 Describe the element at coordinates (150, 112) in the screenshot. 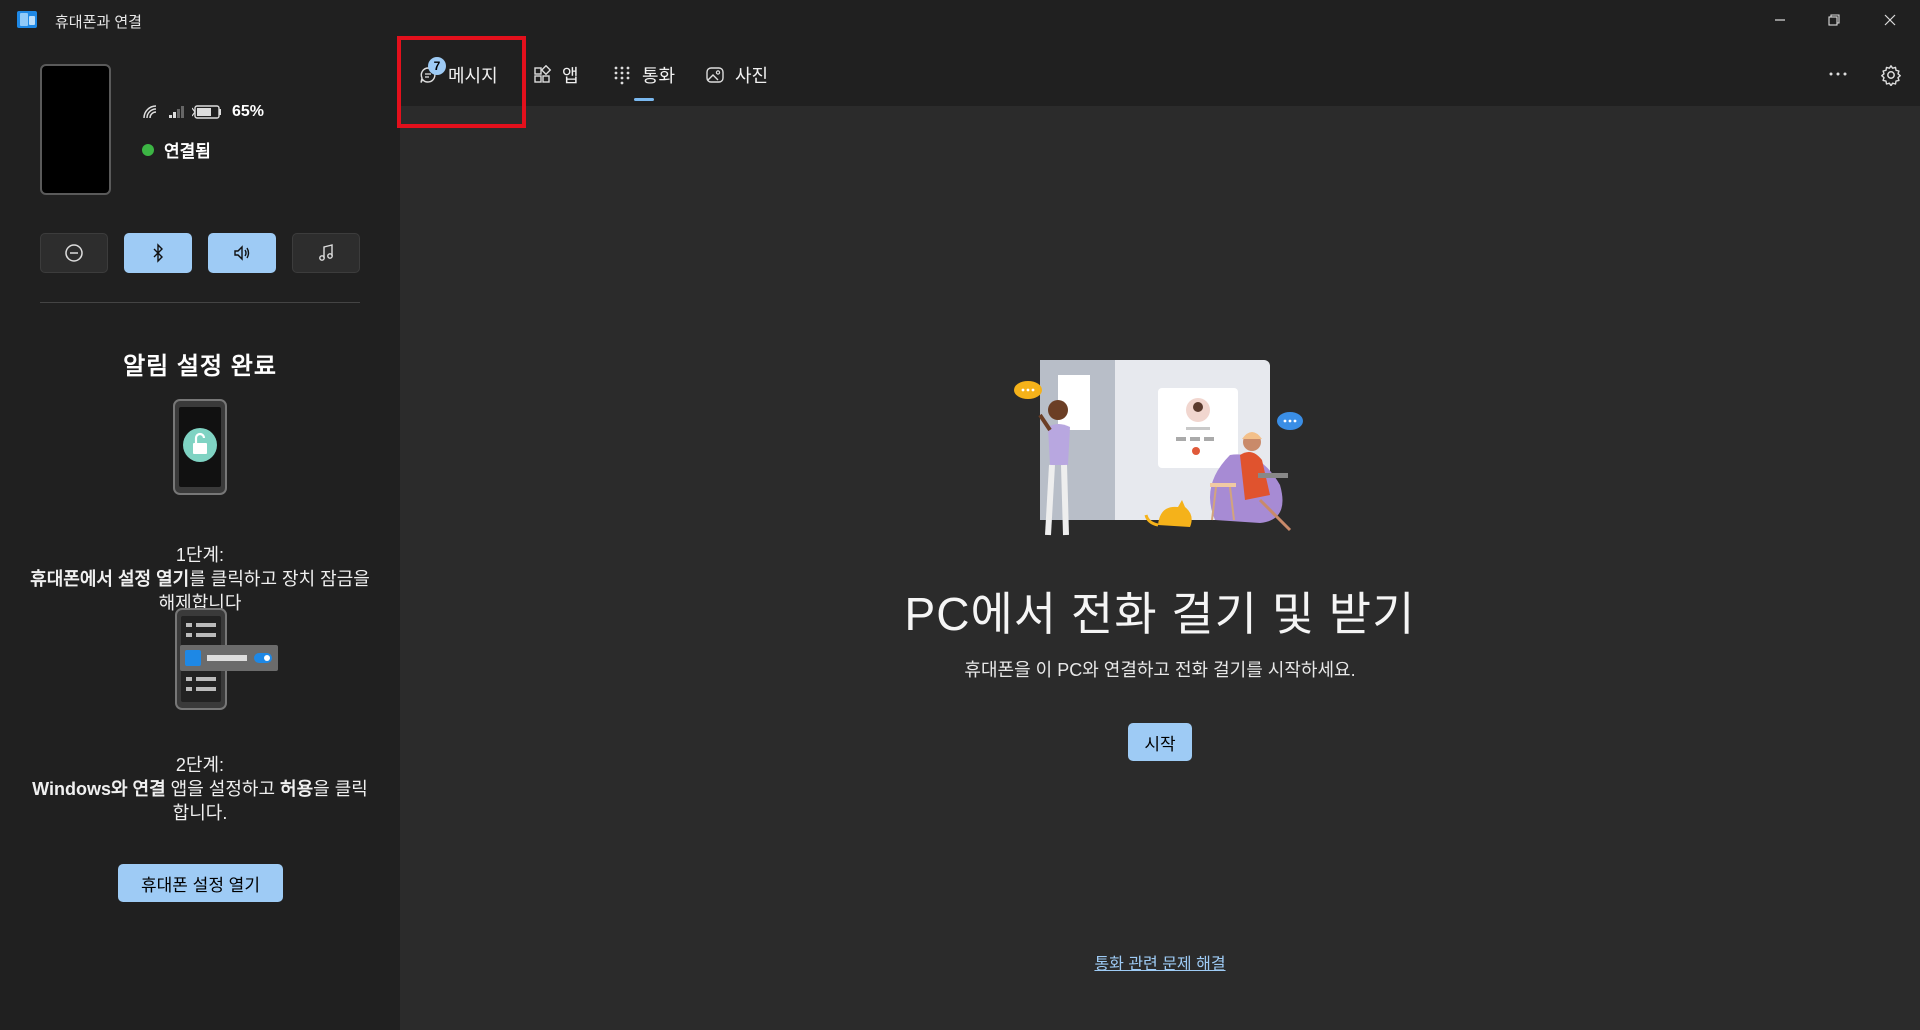

I see `wifi-icon` at that location.